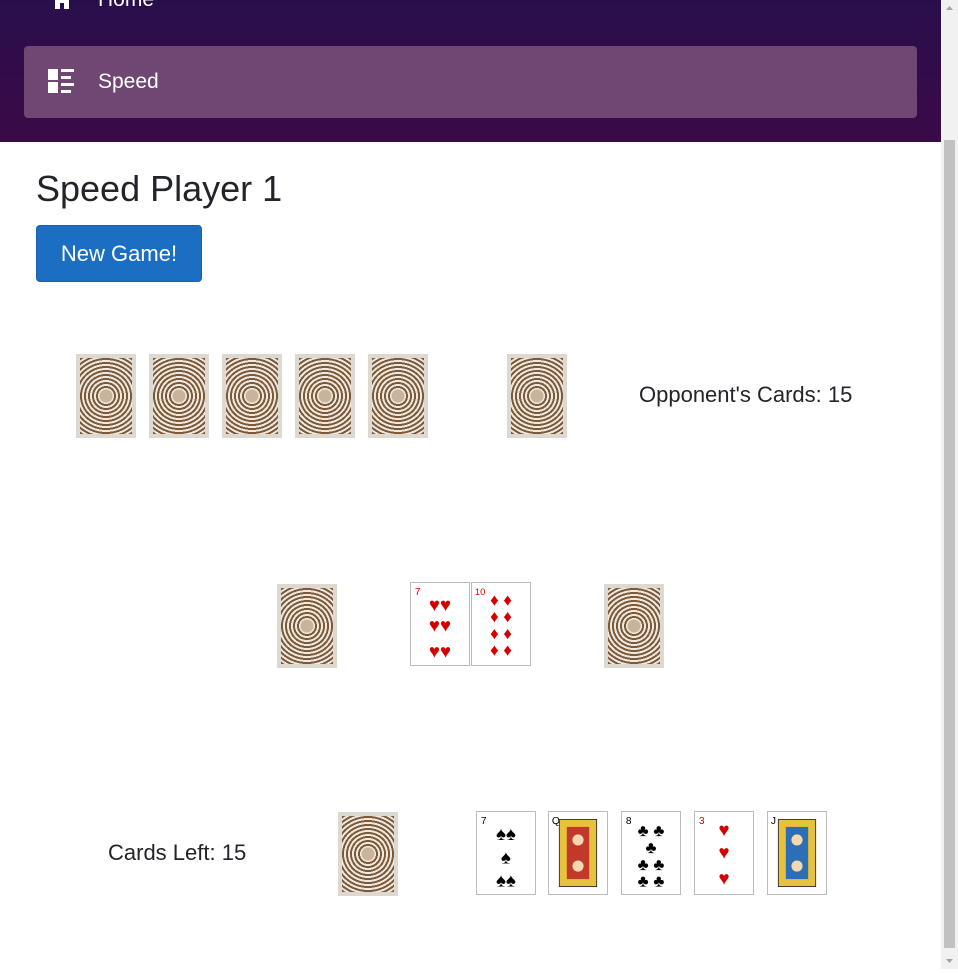 The width and height of the screenshot is (958, 974). I want to click on list-icon, so click(62, 82).